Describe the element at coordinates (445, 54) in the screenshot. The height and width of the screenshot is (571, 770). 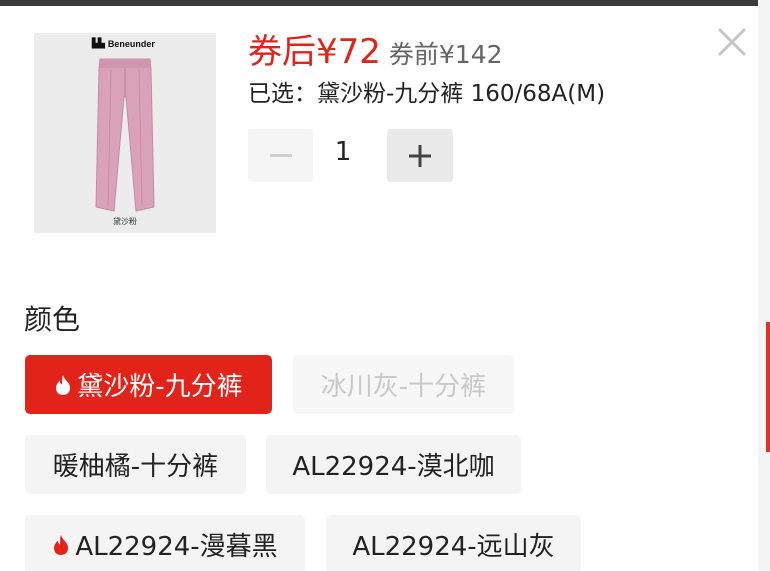
I see `price-before-coupon: 券前¥142` at that location.